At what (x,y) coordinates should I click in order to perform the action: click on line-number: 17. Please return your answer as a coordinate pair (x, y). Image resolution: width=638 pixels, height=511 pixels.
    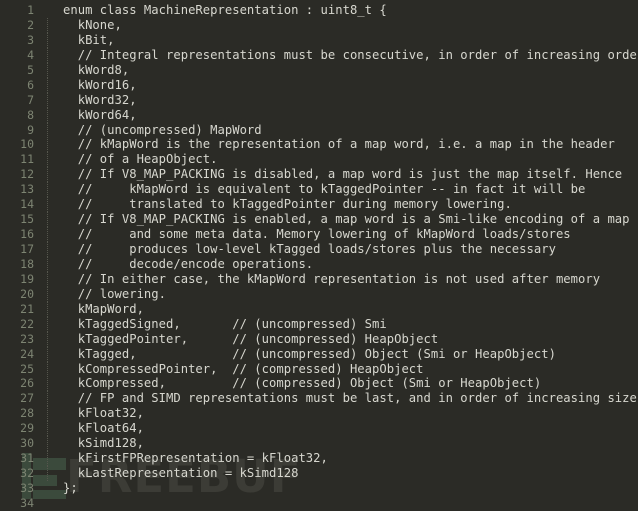
    Looking at the image, I should click on (27, 249).